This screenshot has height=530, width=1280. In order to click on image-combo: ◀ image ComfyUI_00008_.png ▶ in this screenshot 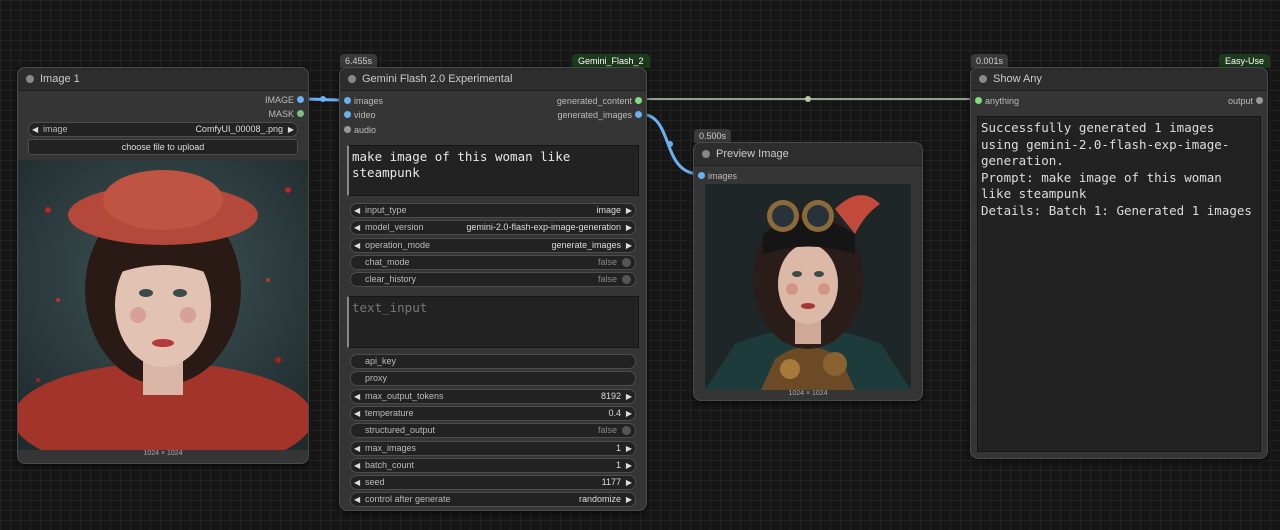, I will do `click(163, 129)`.